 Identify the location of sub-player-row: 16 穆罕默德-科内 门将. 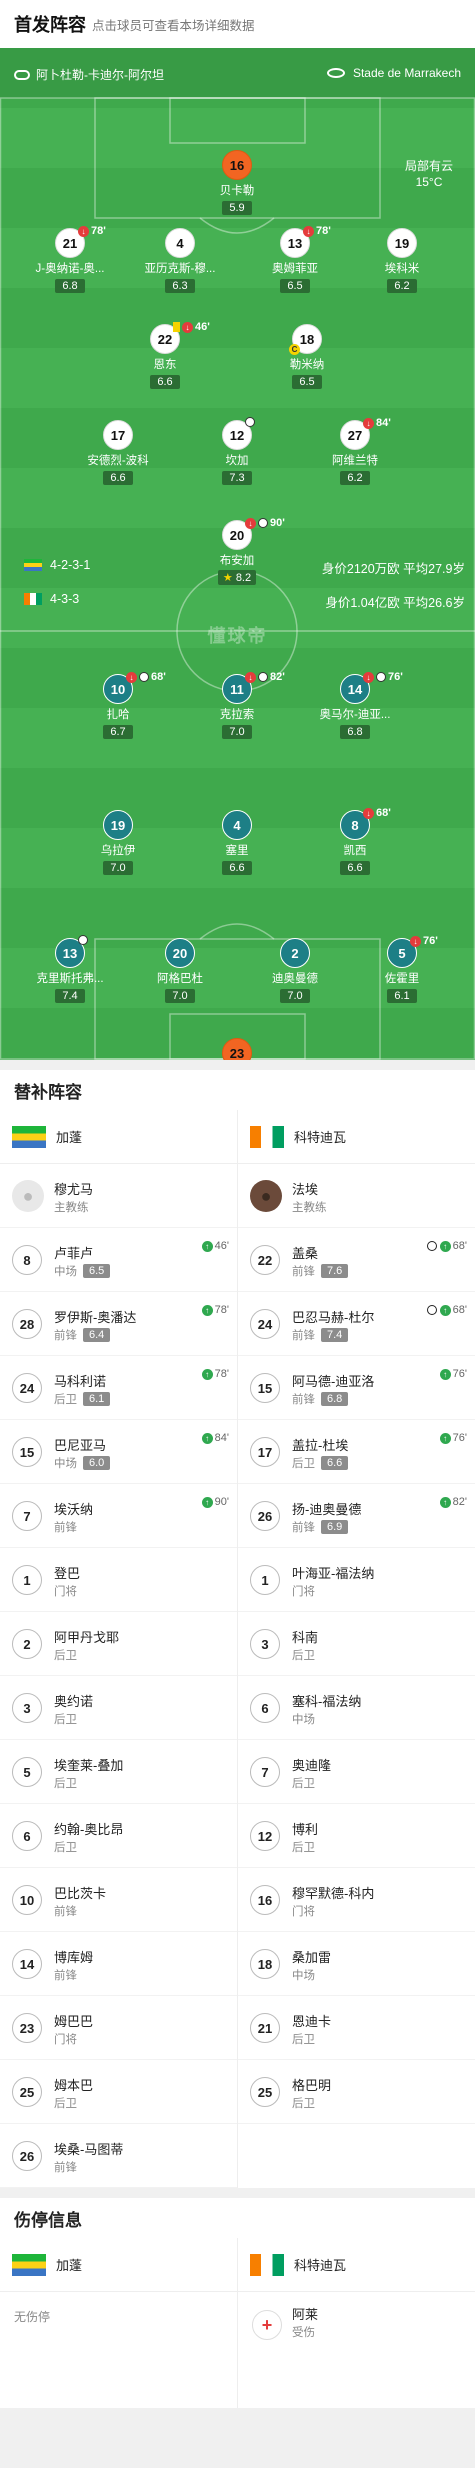
(356, 1900).